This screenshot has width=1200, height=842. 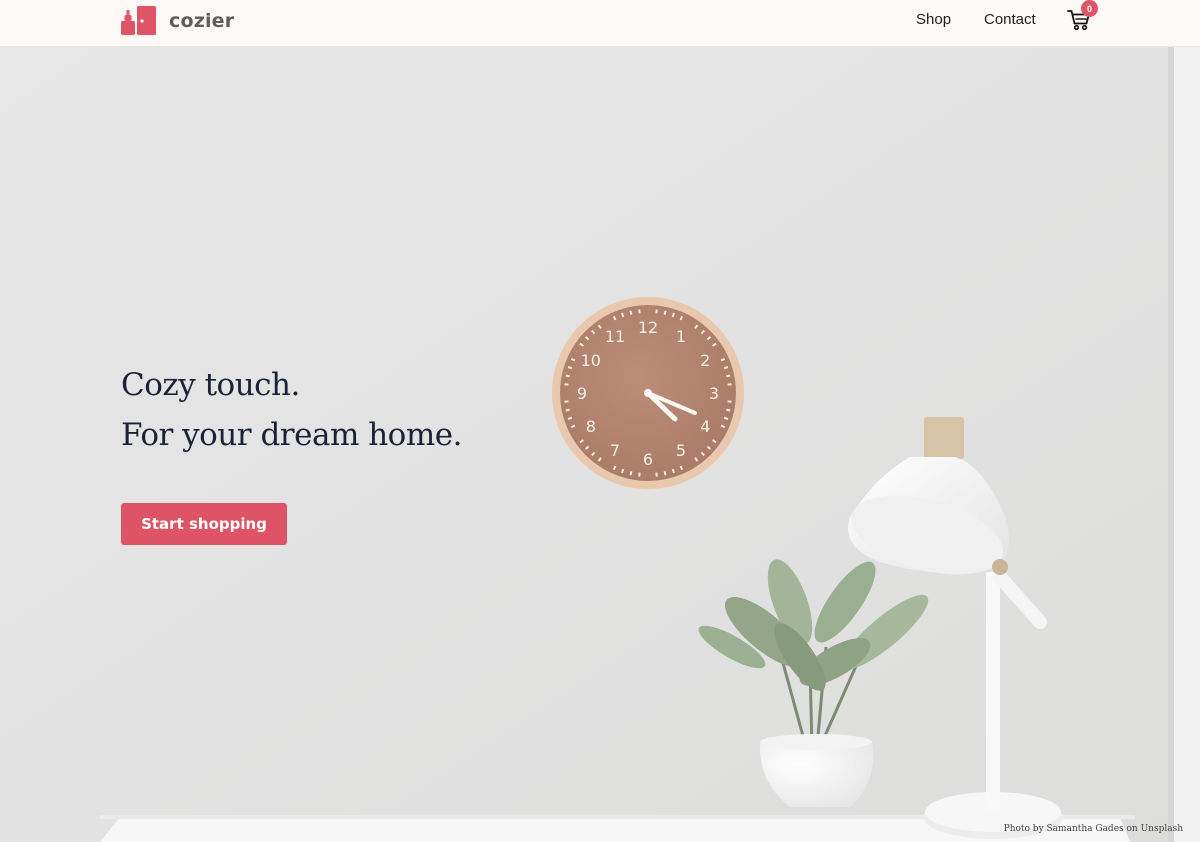 I want to click on clock-numeral: 12, so click(x=648, y=327).